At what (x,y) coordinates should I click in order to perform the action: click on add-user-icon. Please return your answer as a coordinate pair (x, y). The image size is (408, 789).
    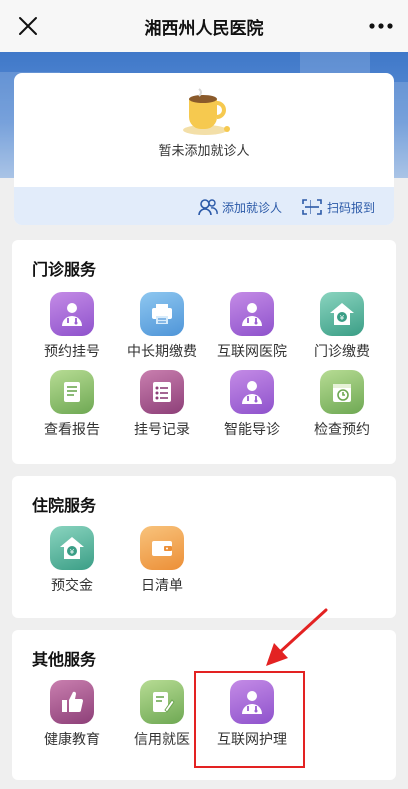
    Looking at the image, I should click on (208, 207).